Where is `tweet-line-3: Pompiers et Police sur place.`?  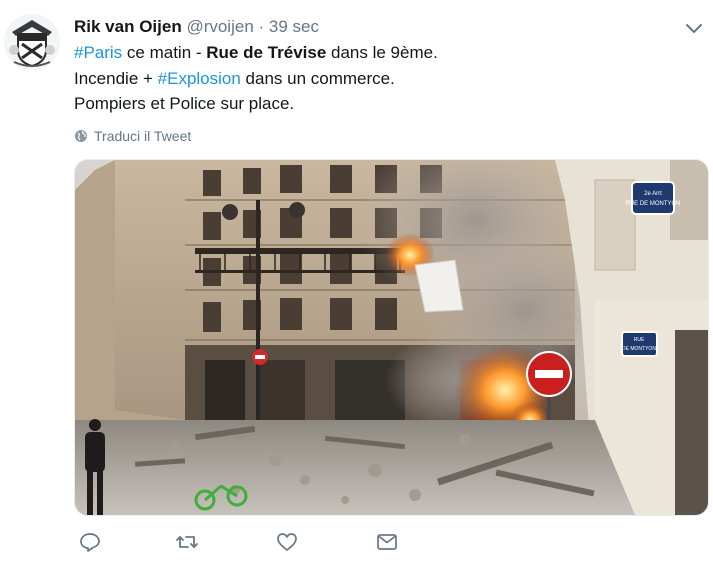 tweet-line-3: Pompiers et Police sur place. is located at coordinates (184, 103).